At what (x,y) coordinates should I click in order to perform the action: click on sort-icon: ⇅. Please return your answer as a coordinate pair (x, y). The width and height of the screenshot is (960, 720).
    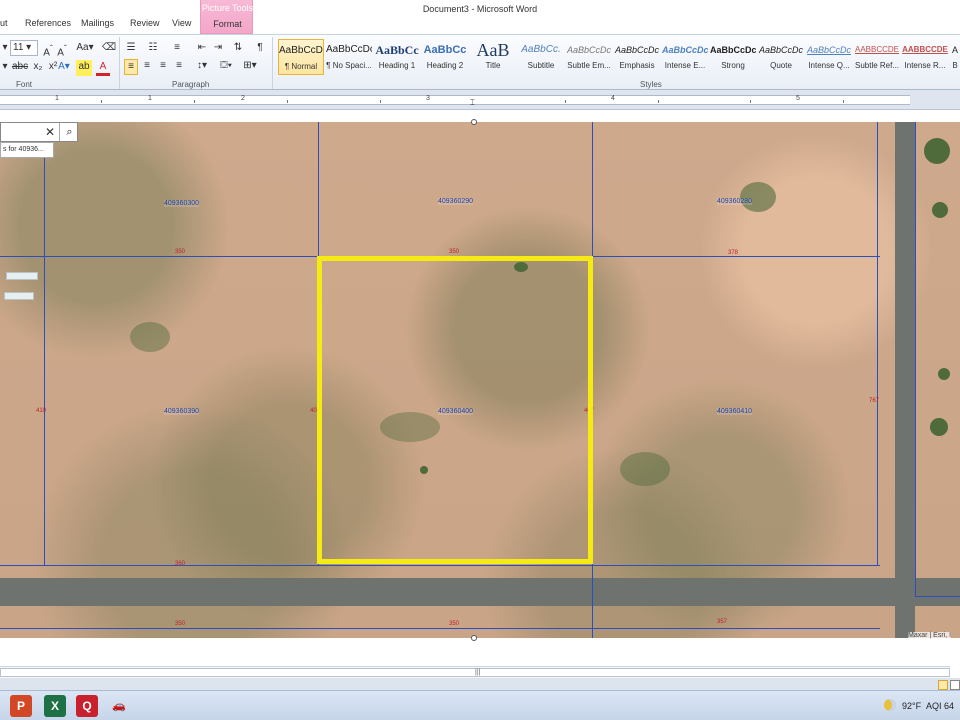
    Looking at the image, I should click on (238, 49).